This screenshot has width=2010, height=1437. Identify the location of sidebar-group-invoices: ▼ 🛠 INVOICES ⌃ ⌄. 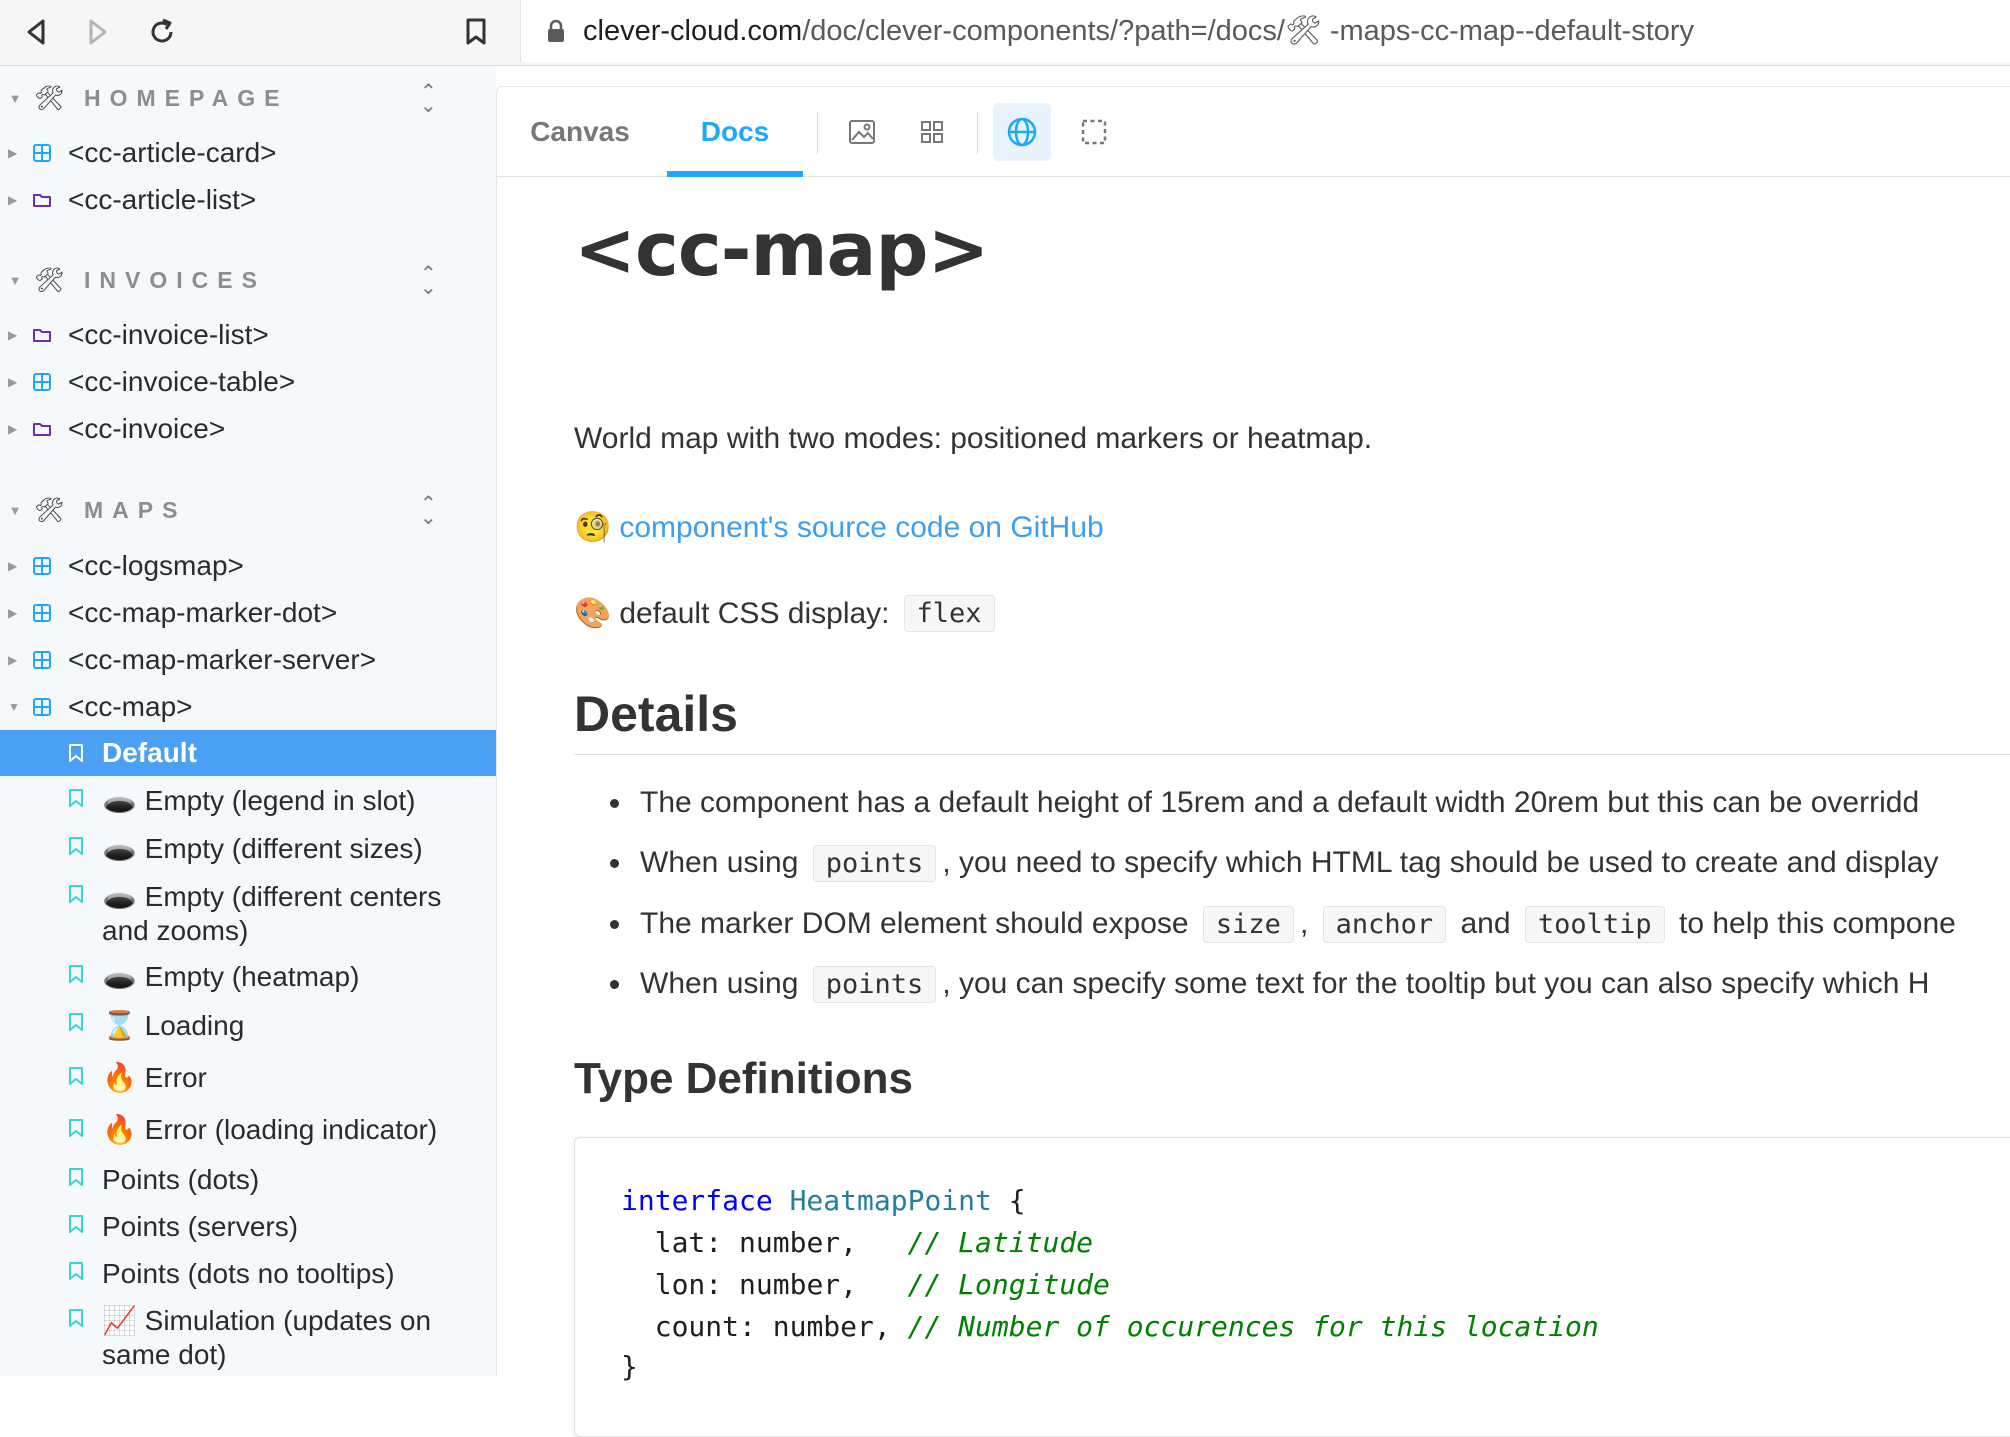
(248, 280).